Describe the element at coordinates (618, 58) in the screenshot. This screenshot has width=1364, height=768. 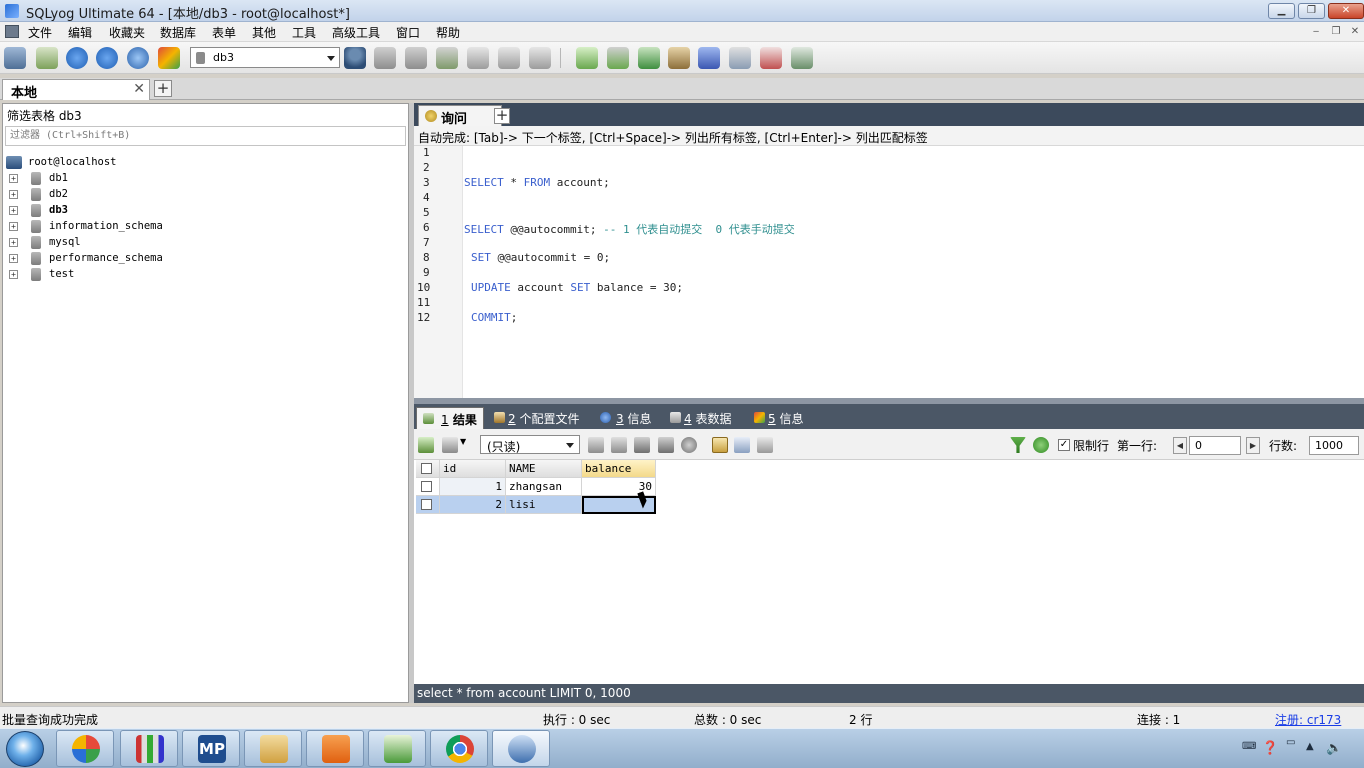
I see `sync-icon` at that location.